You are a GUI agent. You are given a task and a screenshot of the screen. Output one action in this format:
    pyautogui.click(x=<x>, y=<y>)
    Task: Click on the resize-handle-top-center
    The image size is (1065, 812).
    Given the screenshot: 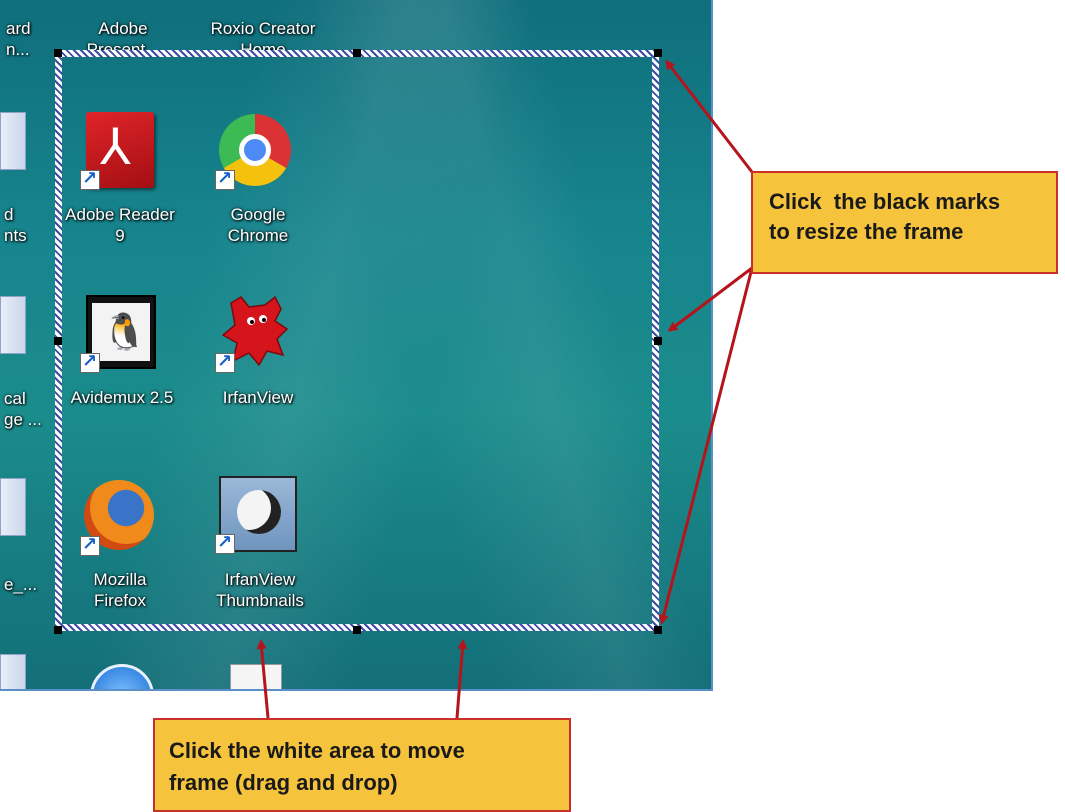 What is the action you would take?
    pyautogui.click(x=357, y=53)
    